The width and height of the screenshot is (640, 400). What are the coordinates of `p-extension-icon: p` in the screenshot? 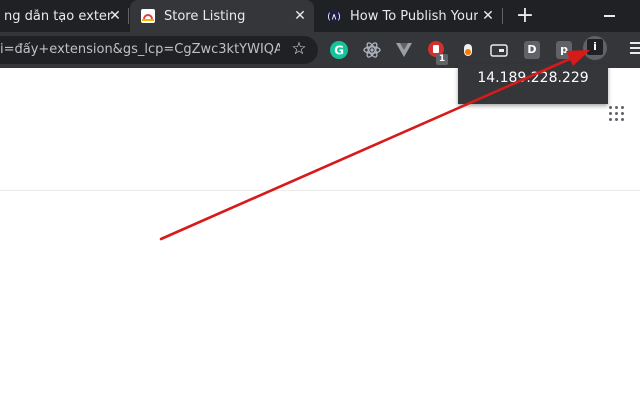 It's located at (564, 50).